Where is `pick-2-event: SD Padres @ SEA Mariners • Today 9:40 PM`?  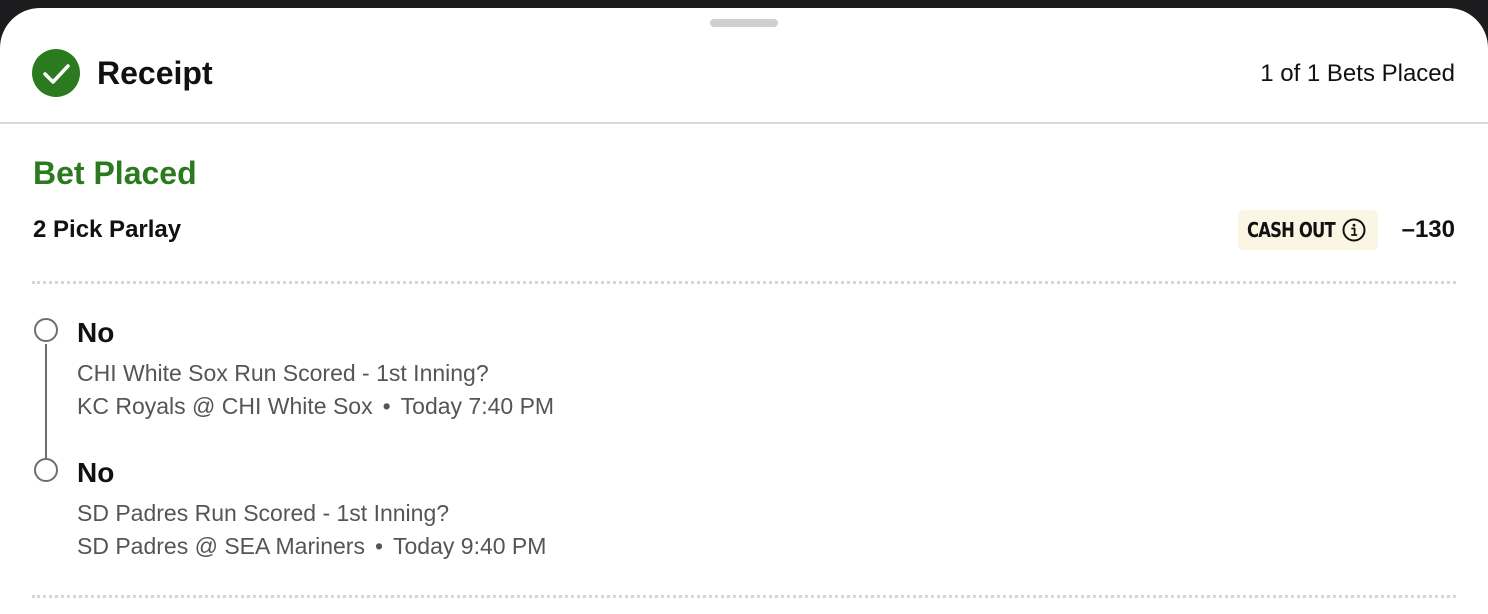 pick-2-event: SD Padres @ SEA Mariners • Today 9:40 PM is located at coordinates (311, 546).